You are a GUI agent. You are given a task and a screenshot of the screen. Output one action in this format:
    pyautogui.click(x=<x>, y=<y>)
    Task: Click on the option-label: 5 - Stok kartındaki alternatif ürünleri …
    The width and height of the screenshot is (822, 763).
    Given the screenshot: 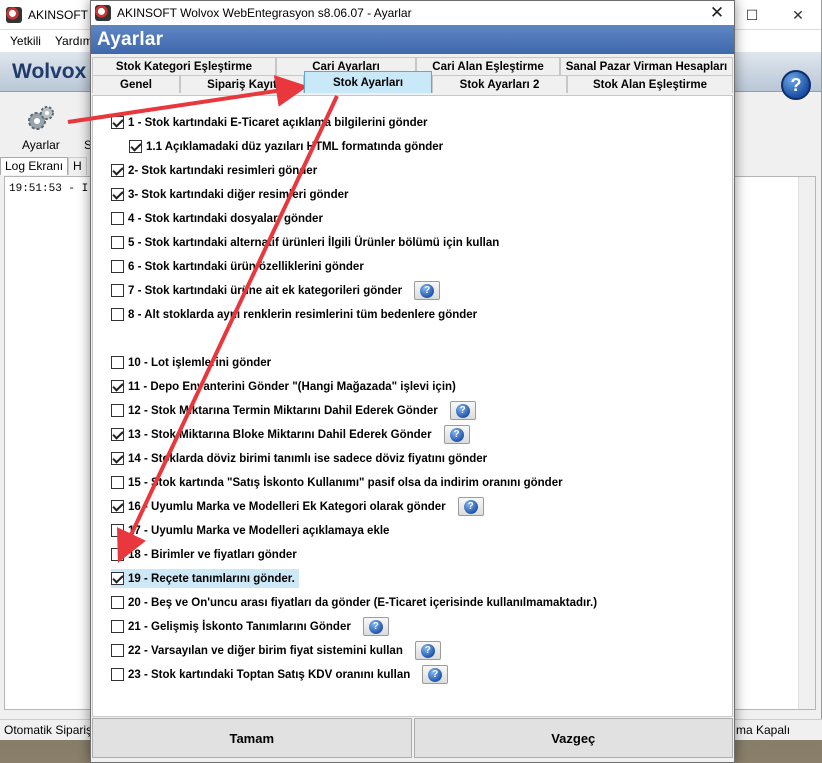 What is the action you would take?
    pyautogui.click(x=314, y=242)
    